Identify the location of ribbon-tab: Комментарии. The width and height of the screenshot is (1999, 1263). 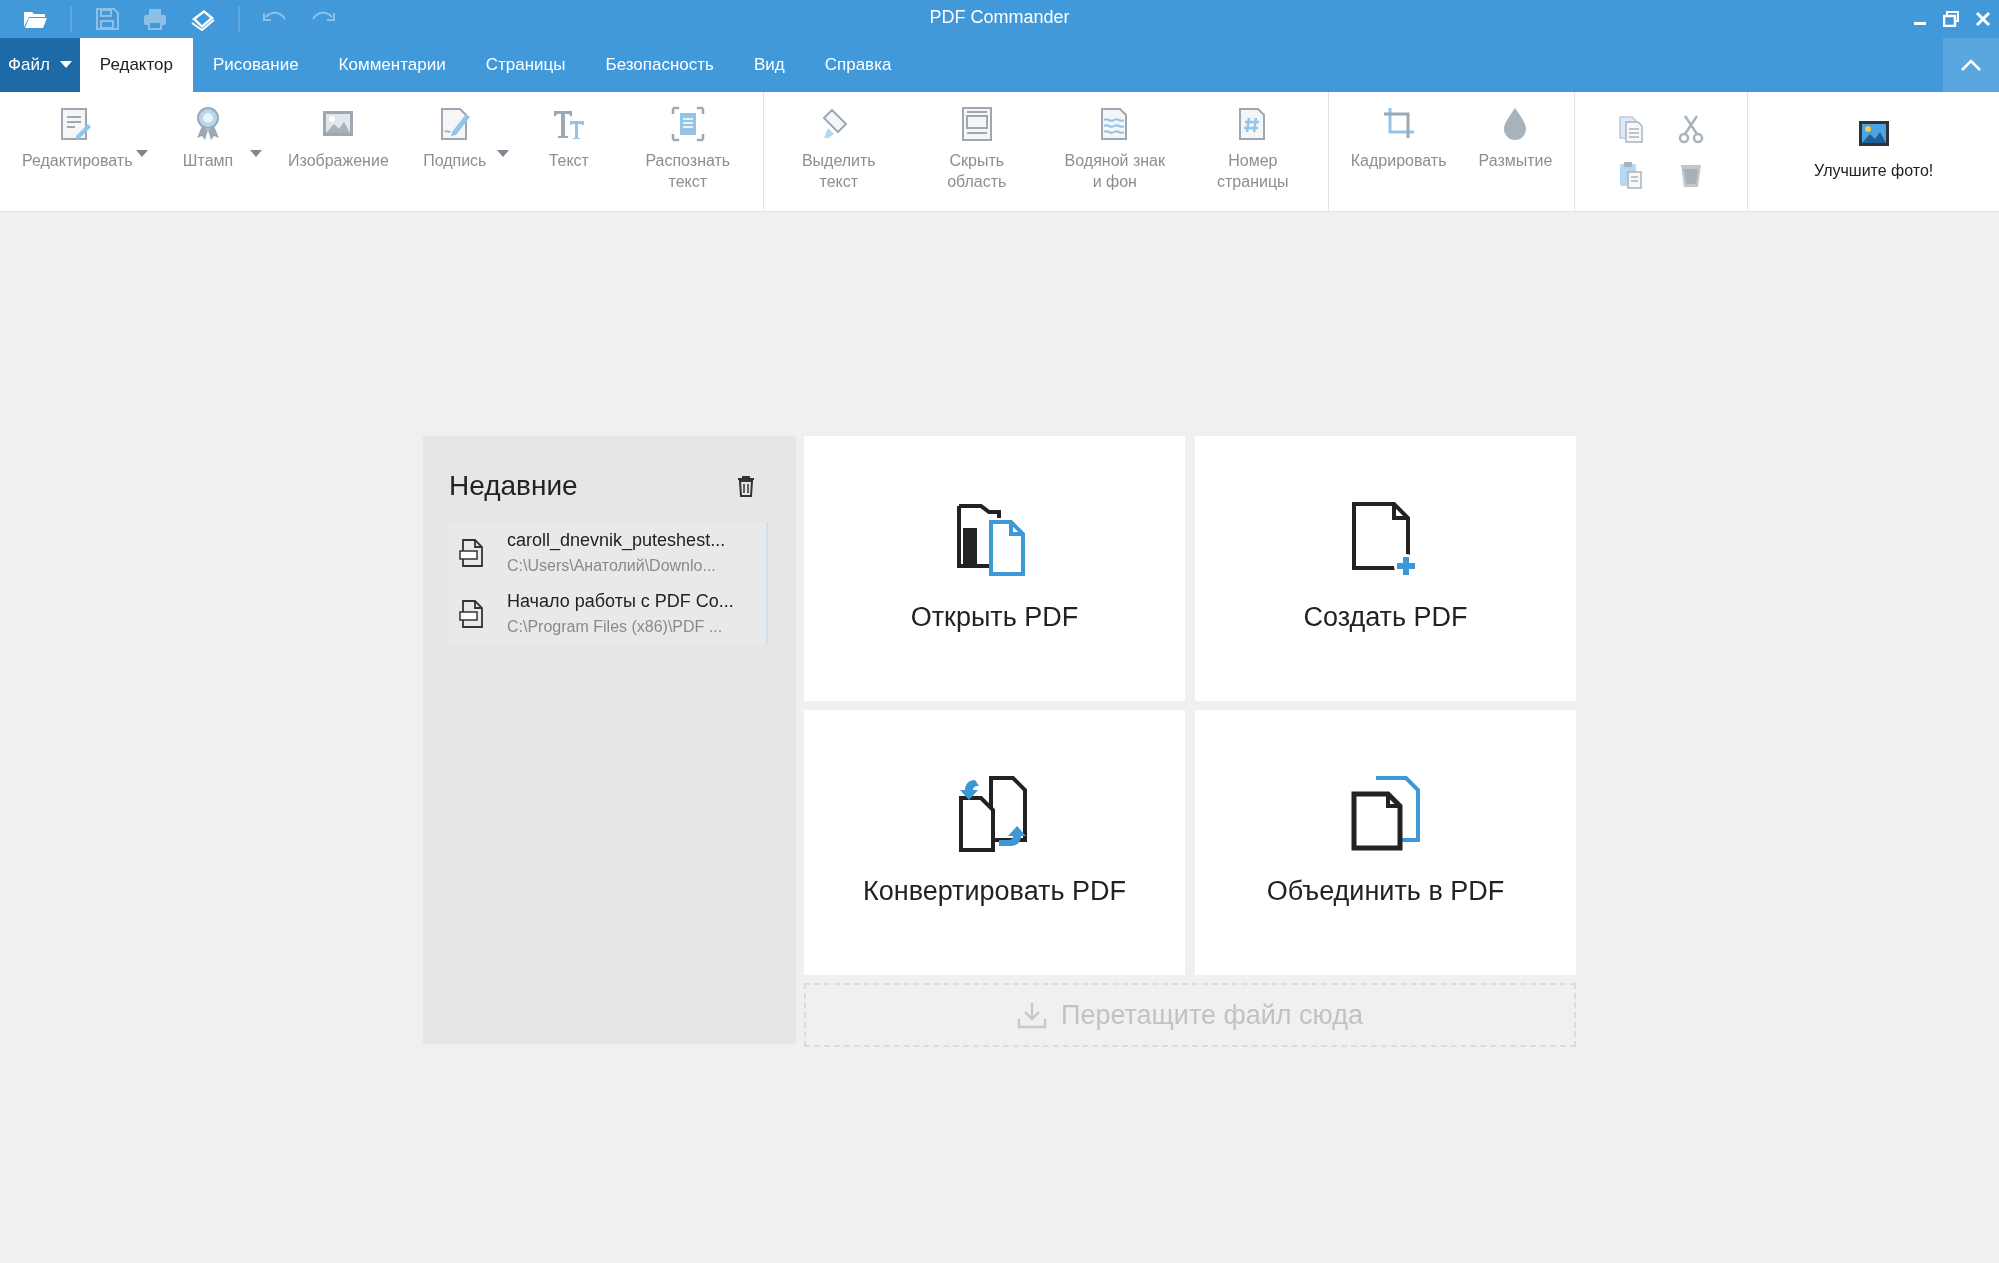
(392, 65).